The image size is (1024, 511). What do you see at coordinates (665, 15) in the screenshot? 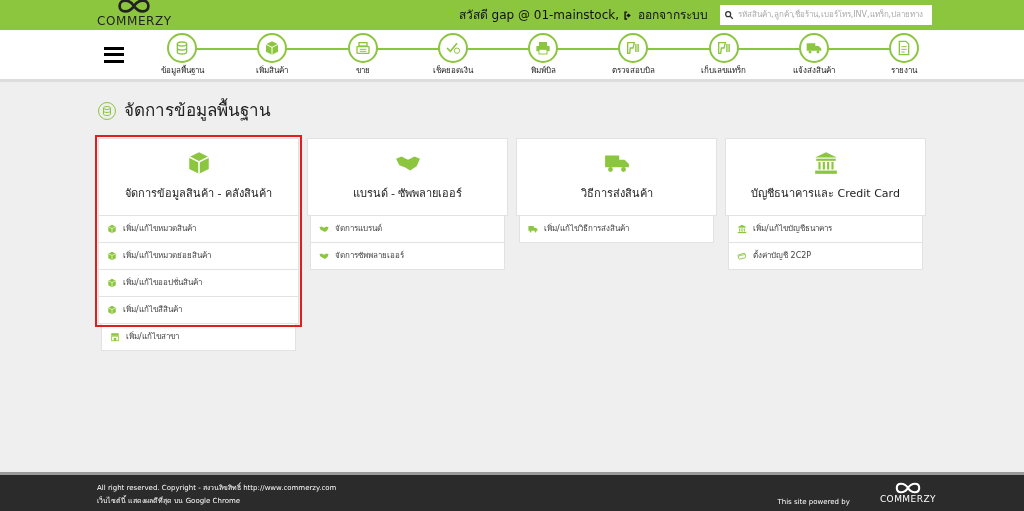
I see `logout-link: ออกจากระบบ` at bounding box center [665, 15].